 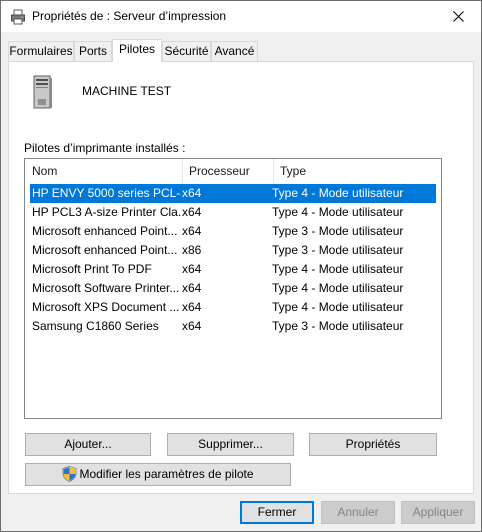 I want to click on list-header: Nom Processeur Type, so click(x=233, y=171).